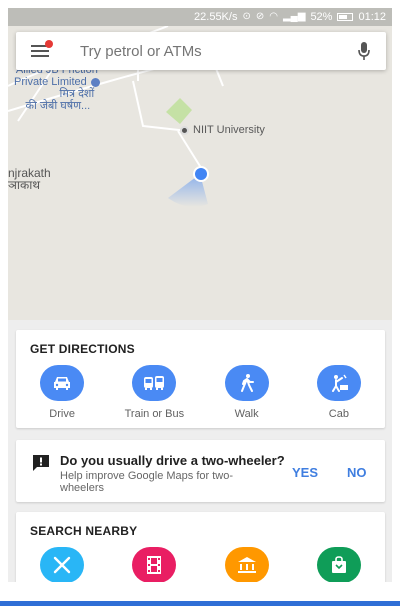 This screenshot has height=606, width=400. What do you see at coordinates (338, 414) in the screenshot?
I see `mode-cab-label: Cab` at bounding box center [338, 414].